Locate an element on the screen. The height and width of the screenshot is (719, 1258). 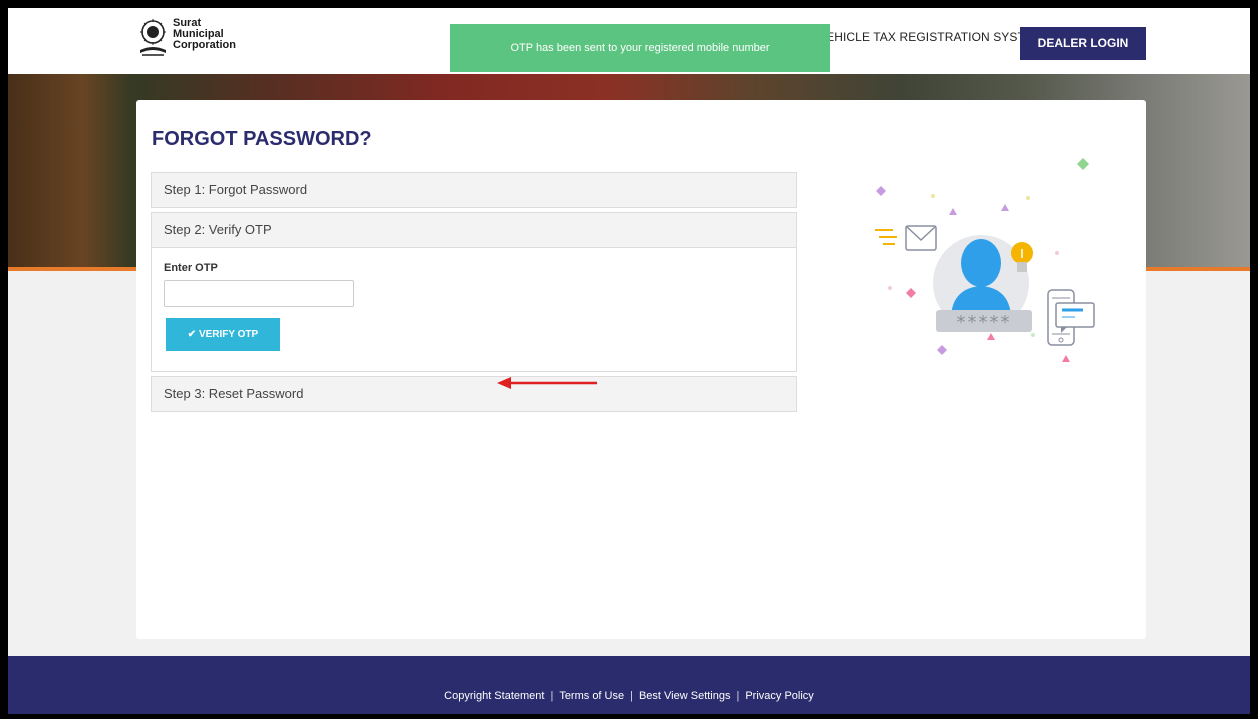
verify-otp-button: ✔ VERIFY OTP is located at coordinates (223, 334).